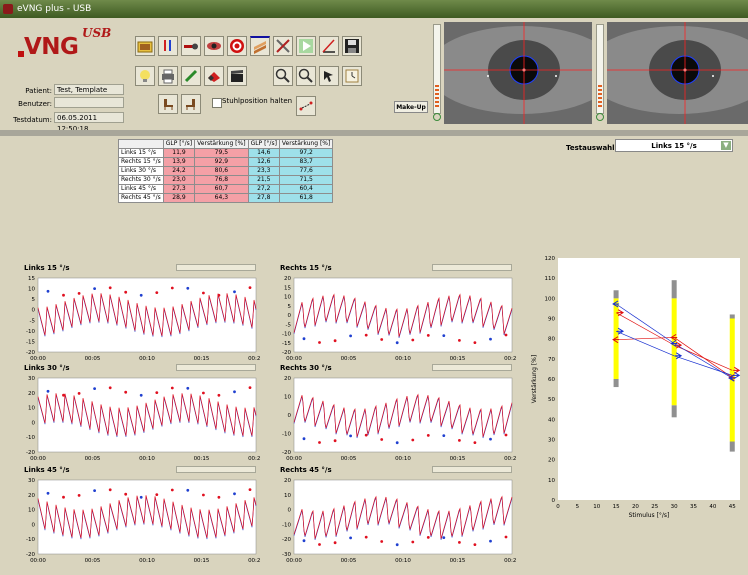 Image resolution: width=748 pixels, height=575 pixels. I want to click on calibrate-icon, so click(306, 106).